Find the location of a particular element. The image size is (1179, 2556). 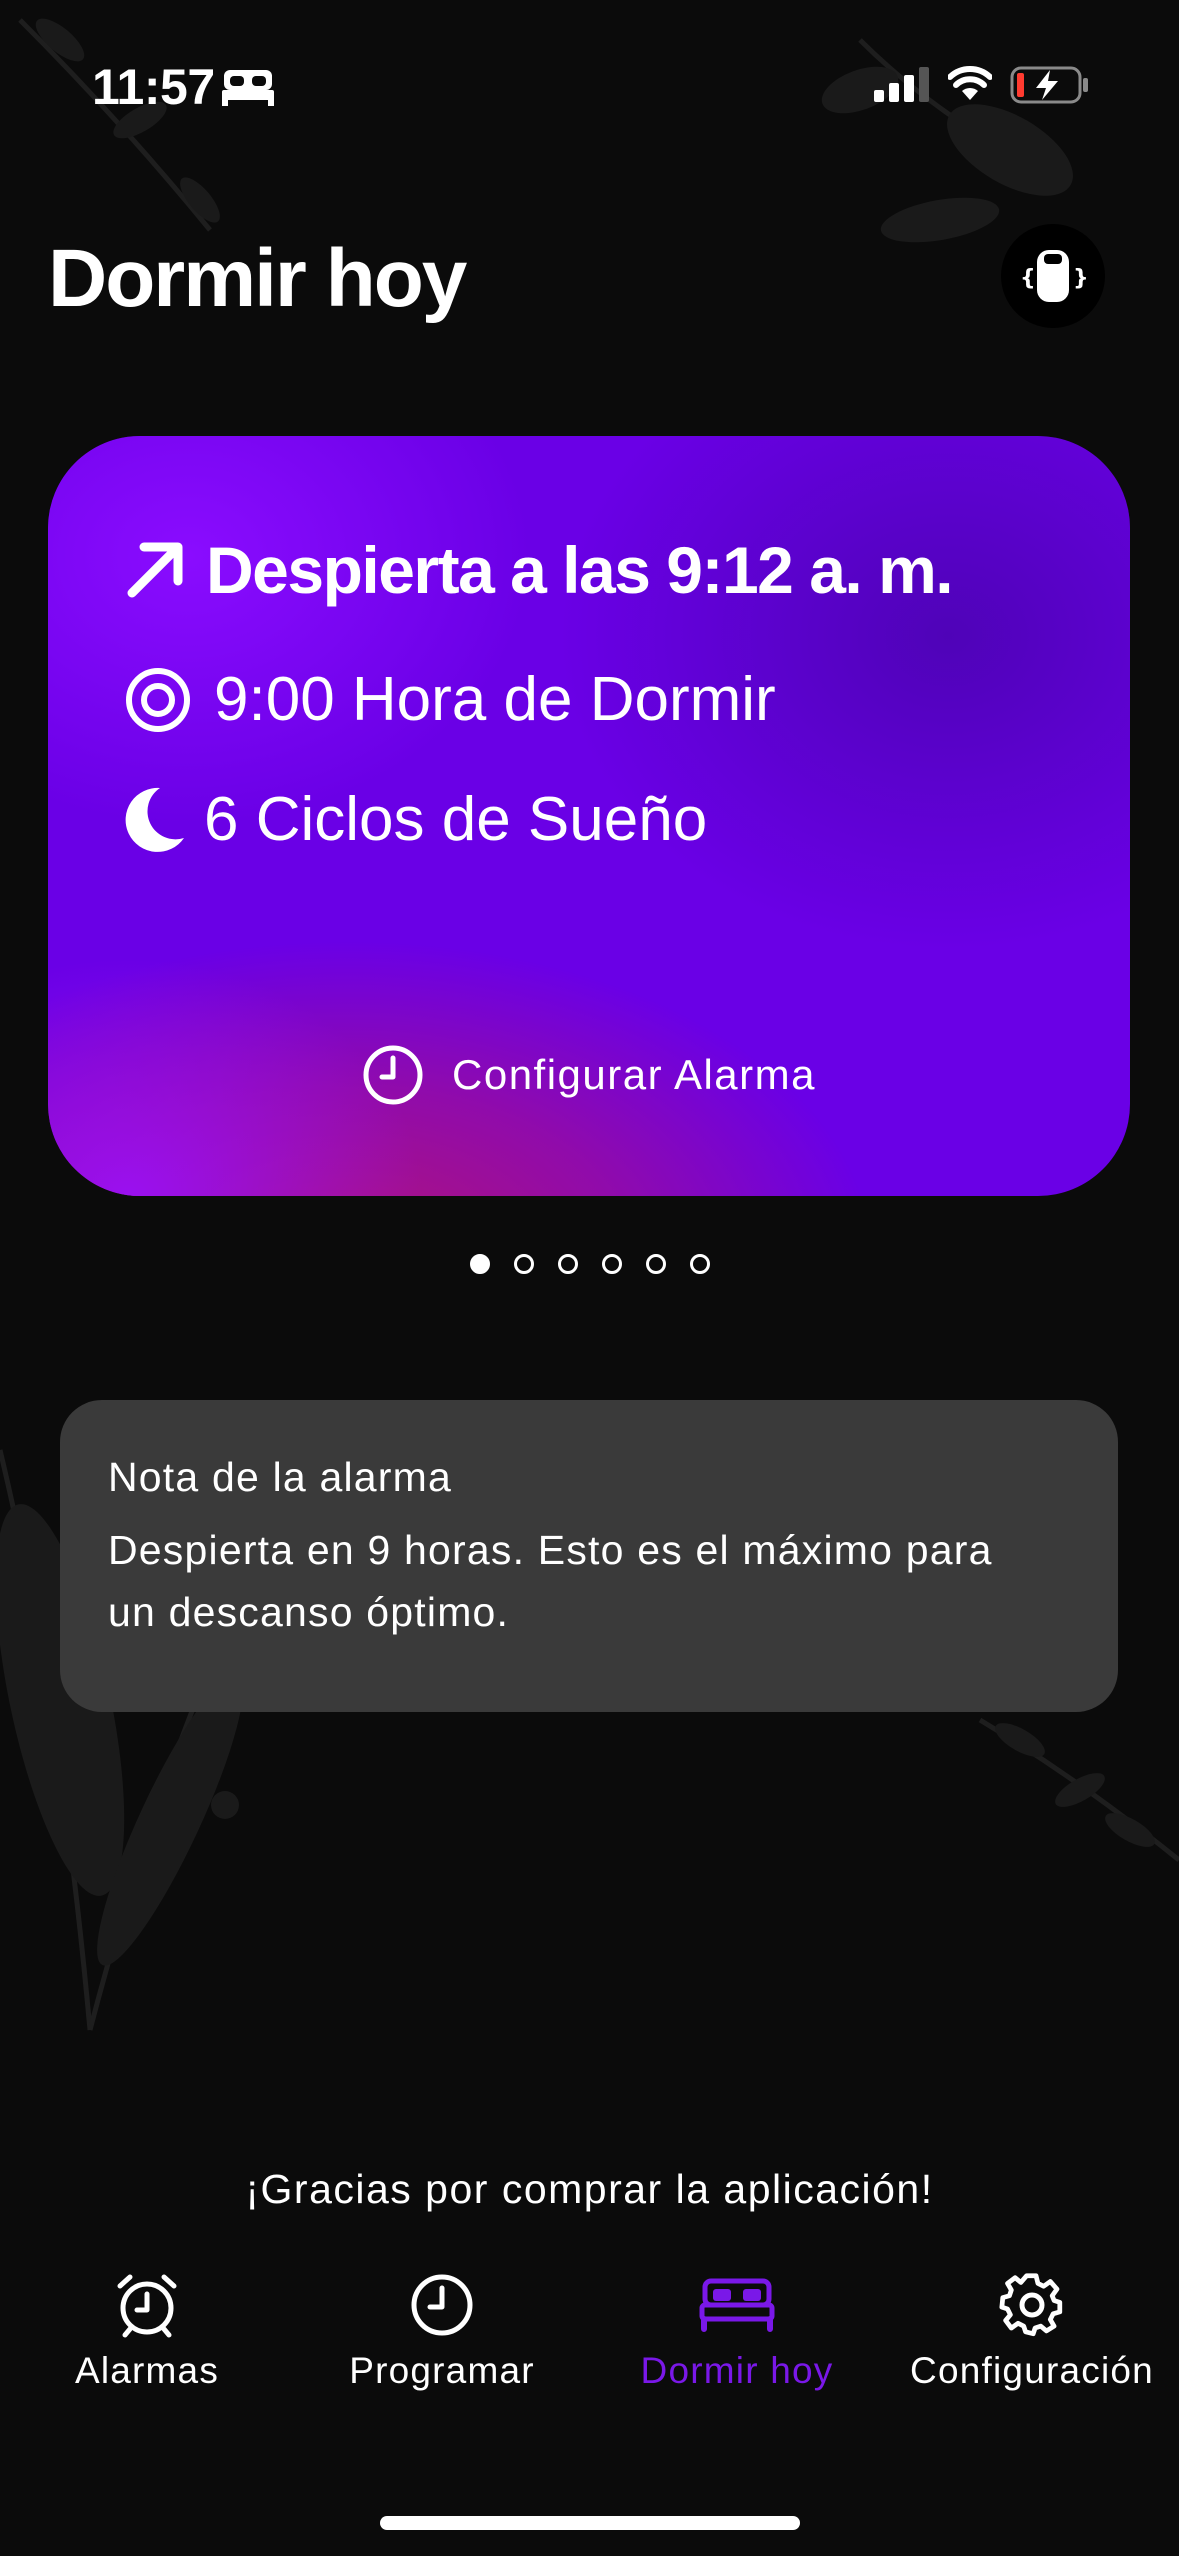

tab-dormir-hoy: Dormir hoy is located at coordinates (737, 2331).